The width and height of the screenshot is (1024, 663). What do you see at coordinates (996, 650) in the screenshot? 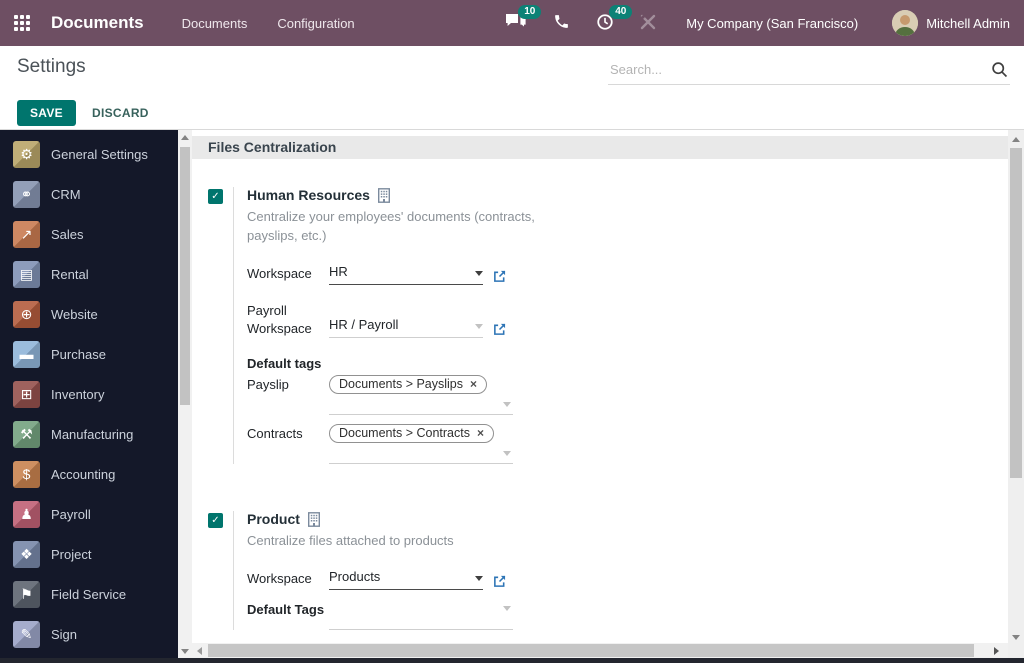
I see `scroll-right-arrow` at bounding box center [996, 650].